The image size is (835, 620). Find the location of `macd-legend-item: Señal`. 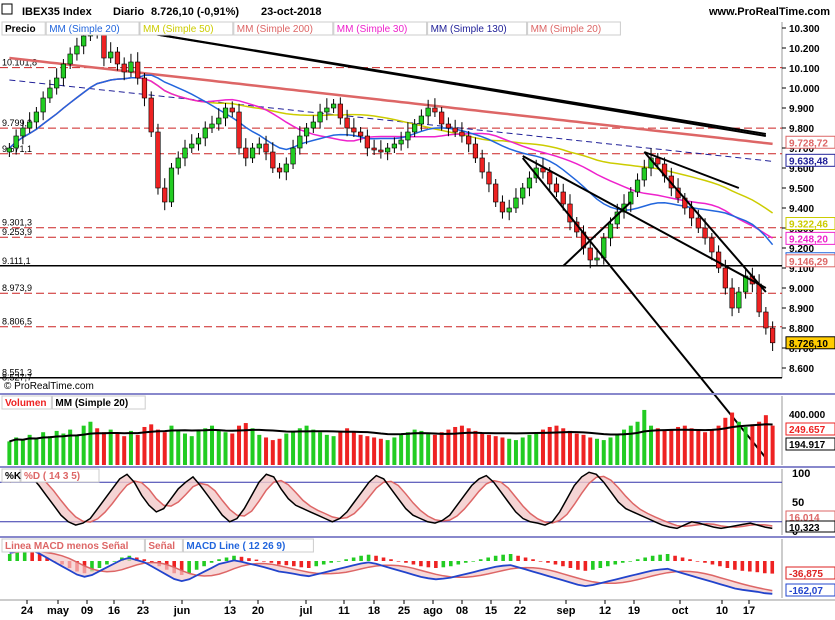

macd-legend-item: Señal is located at coordinates (161, 546).